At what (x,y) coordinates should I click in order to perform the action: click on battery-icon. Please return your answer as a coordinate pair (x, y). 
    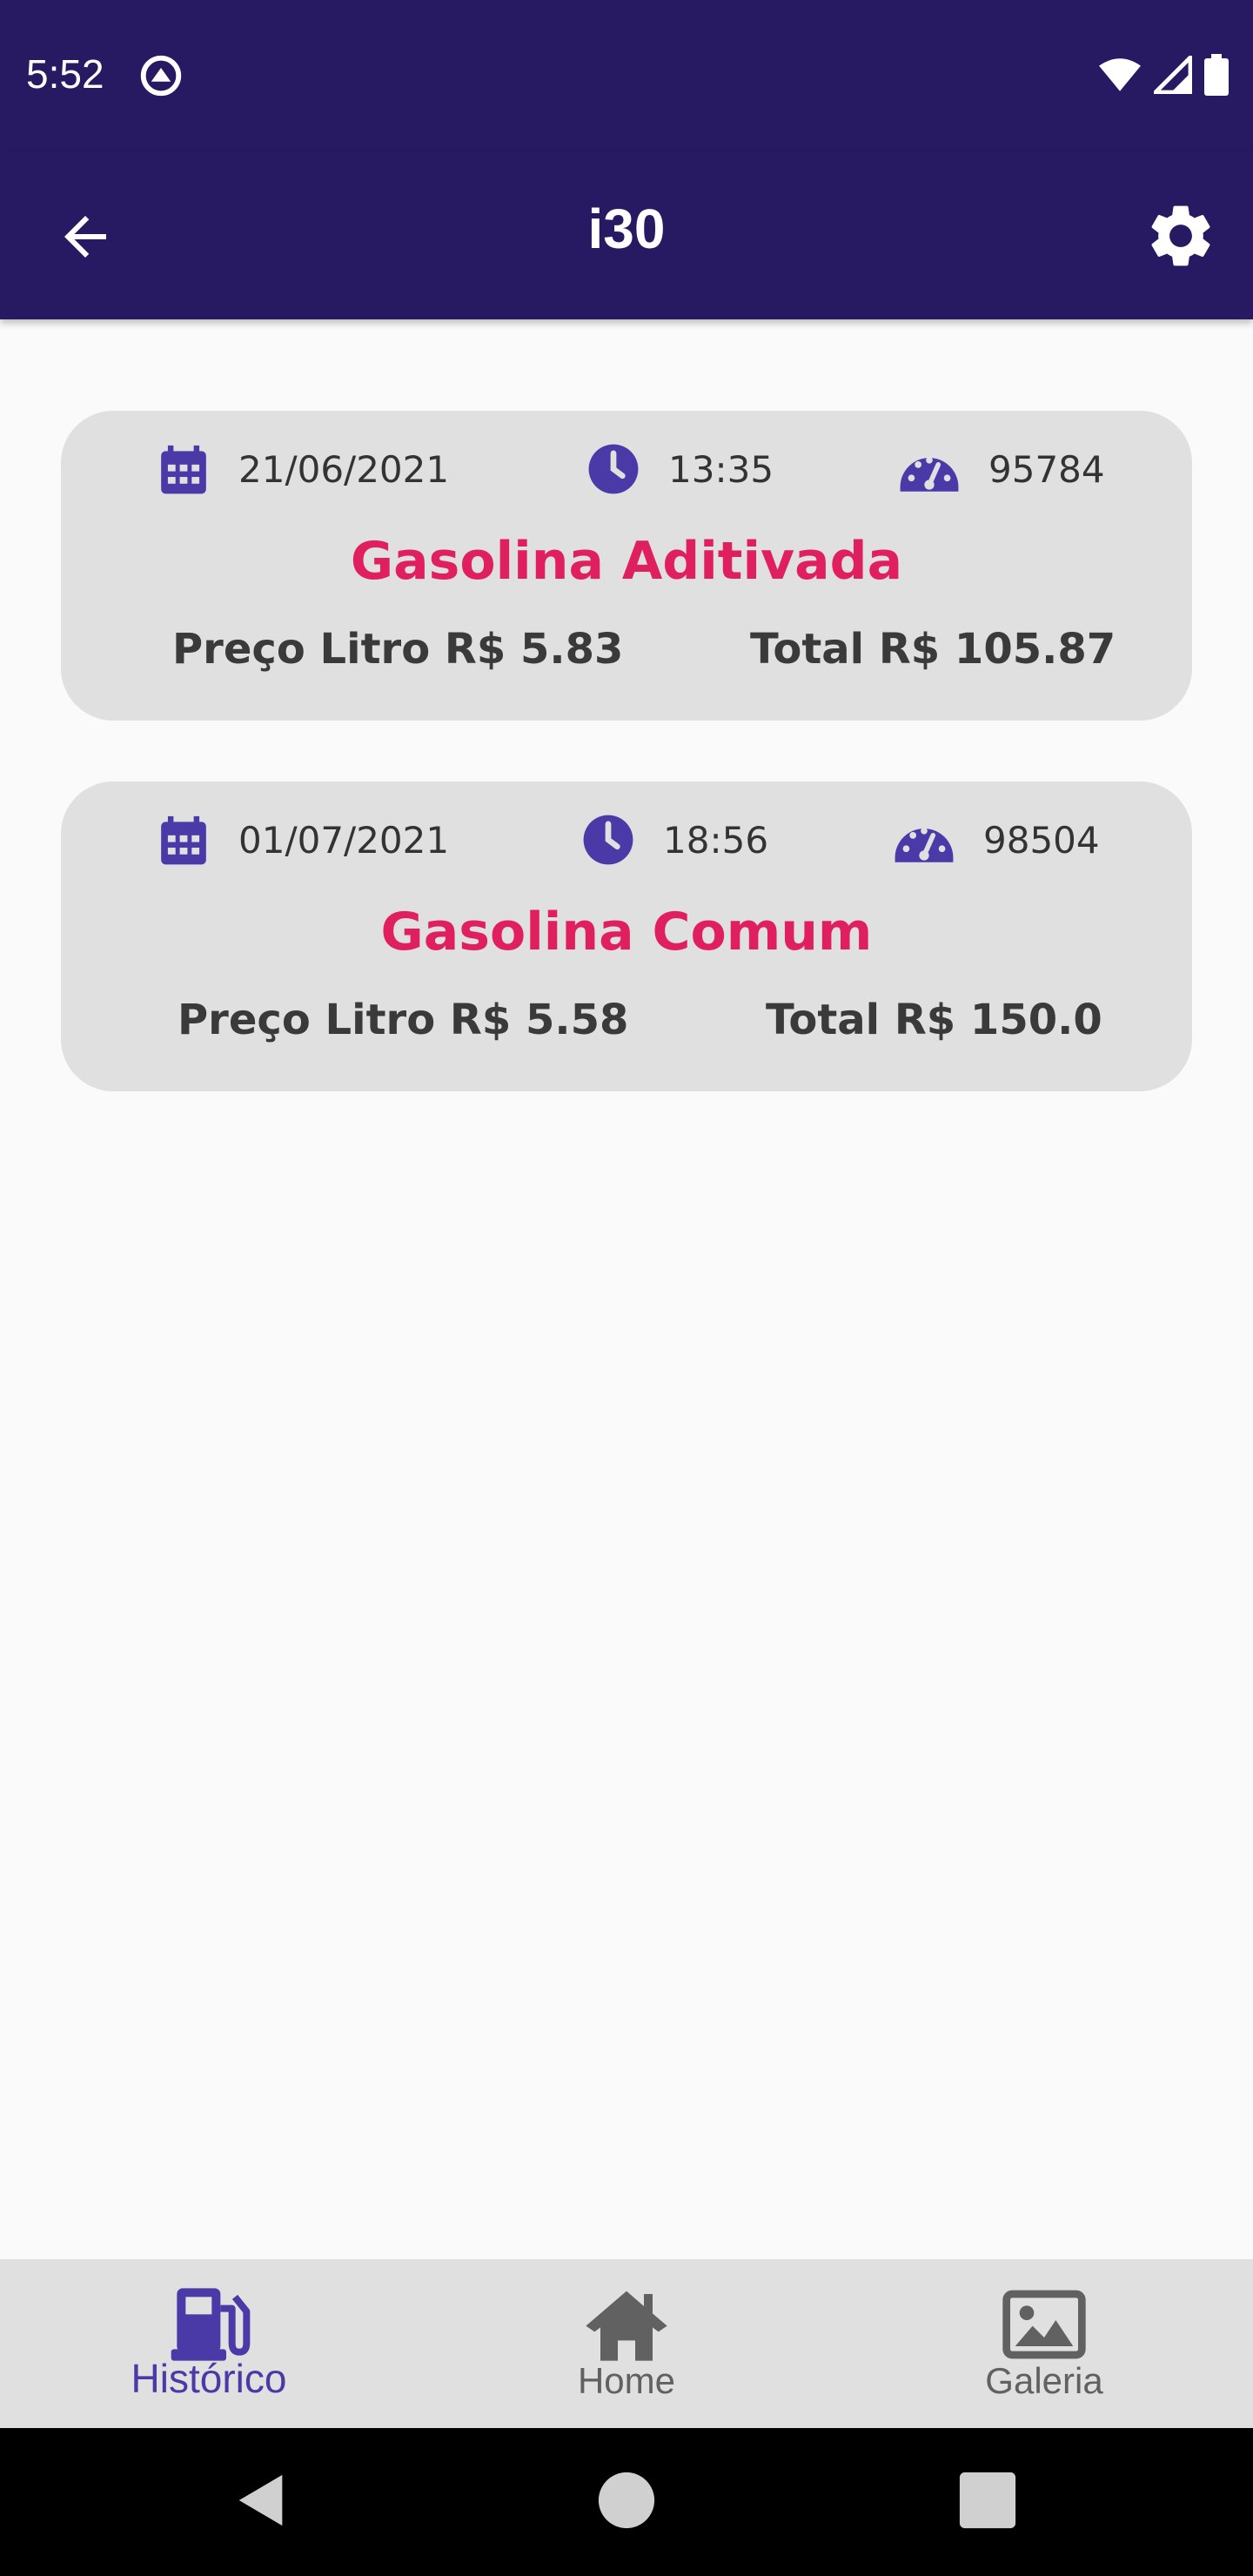
    Looking at the image, I should click on (1216, 75).